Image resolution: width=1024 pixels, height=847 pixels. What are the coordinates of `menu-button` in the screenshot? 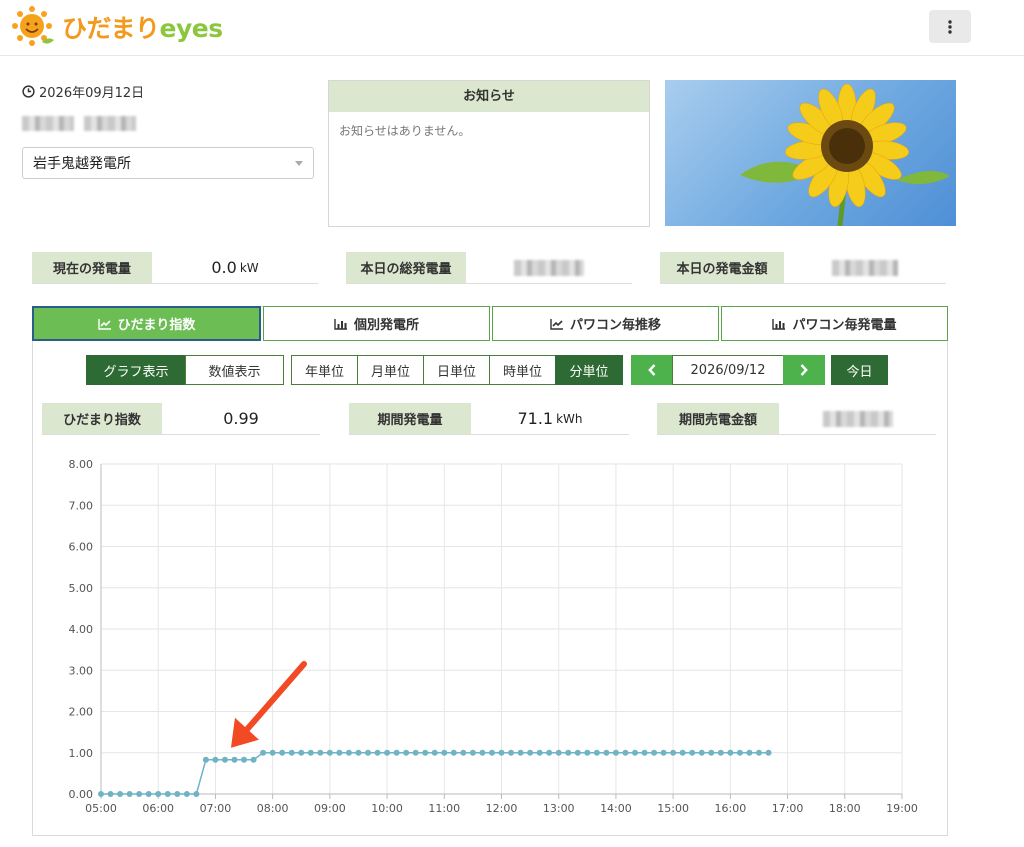 It's located at (950, 26).